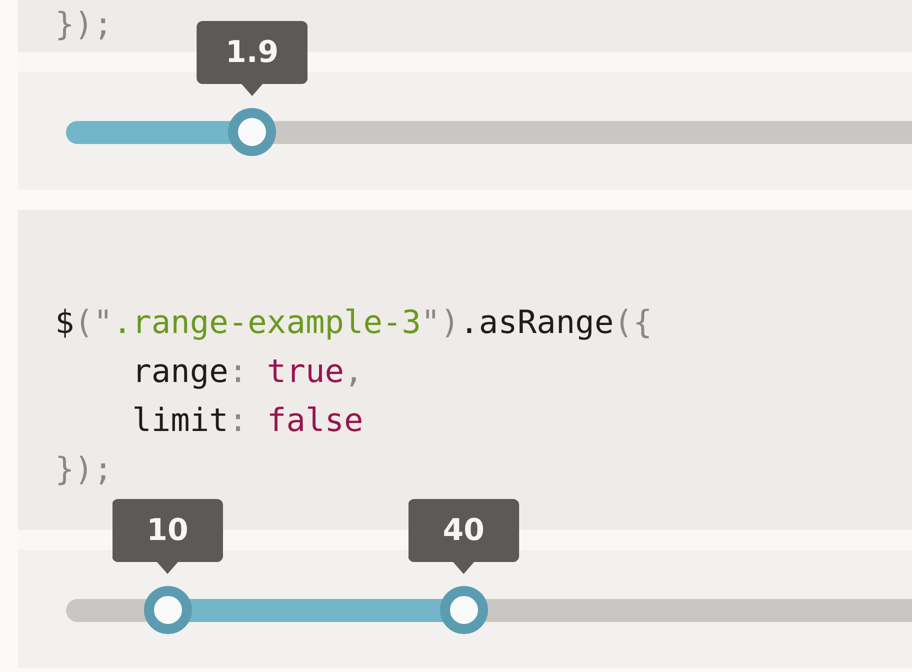 The height and width of the screenshot is (672, 912). I want to click on code-line: range: true,, so click(248, 371).